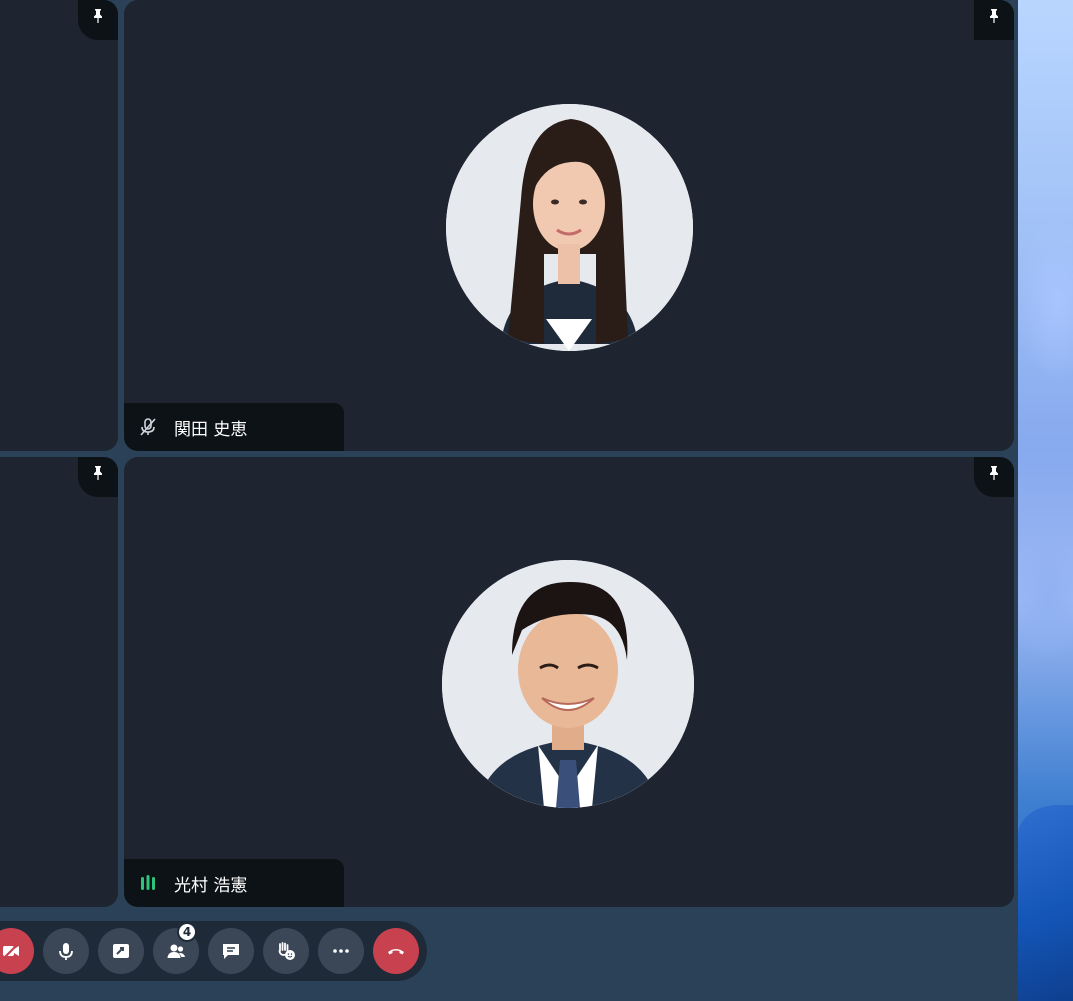  Describe the element at coordinates (1045, 903) in the screenshot. I see `wallpaper-shape` at that location.